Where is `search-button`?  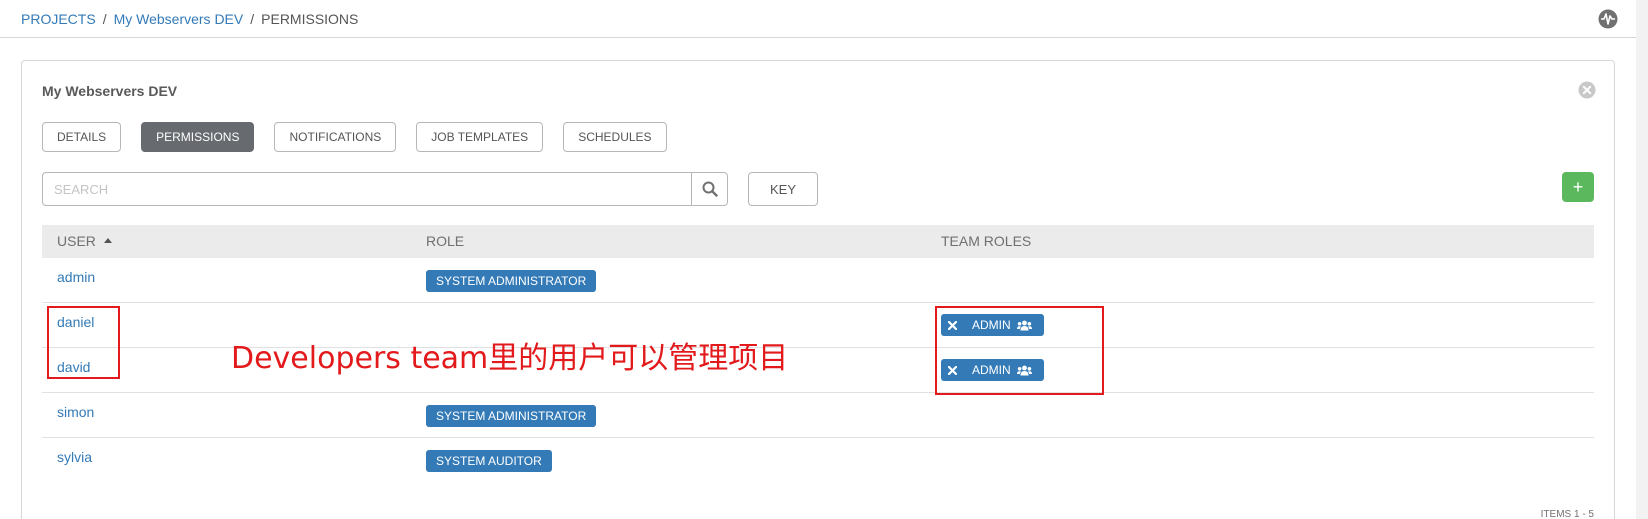
search-button is located at coordinates (709, 189).